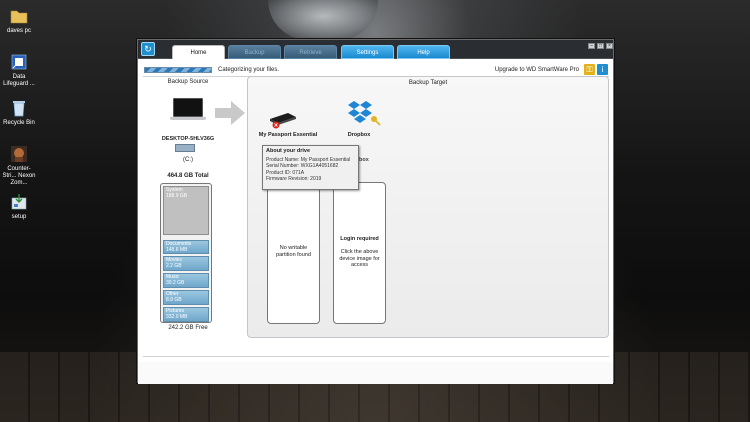  Describe the element at coordinates (185, 148) in the screenshot. I see `hard-drive-icon` at that location.